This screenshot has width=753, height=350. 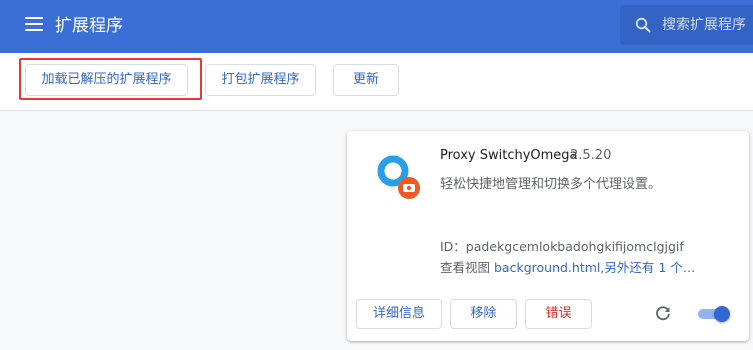 What do you see at coordinates (663, 314) in the screenshot?
I see `reload-icon` at bounding box center [663, 314].